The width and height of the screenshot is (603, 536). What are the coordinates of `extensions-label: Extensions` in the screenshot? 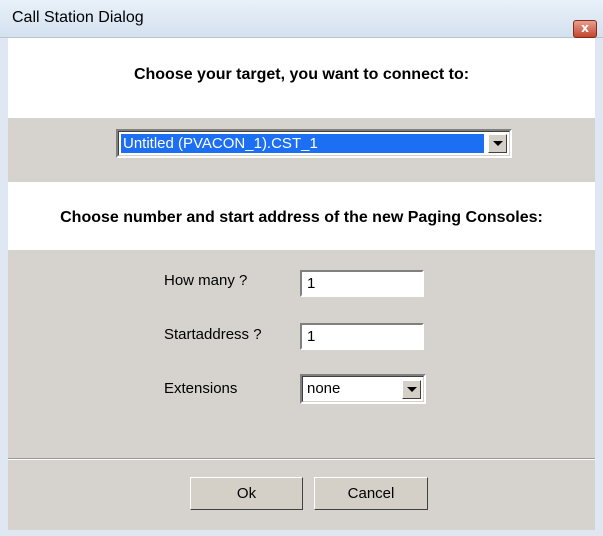 It's located at (201, 388).